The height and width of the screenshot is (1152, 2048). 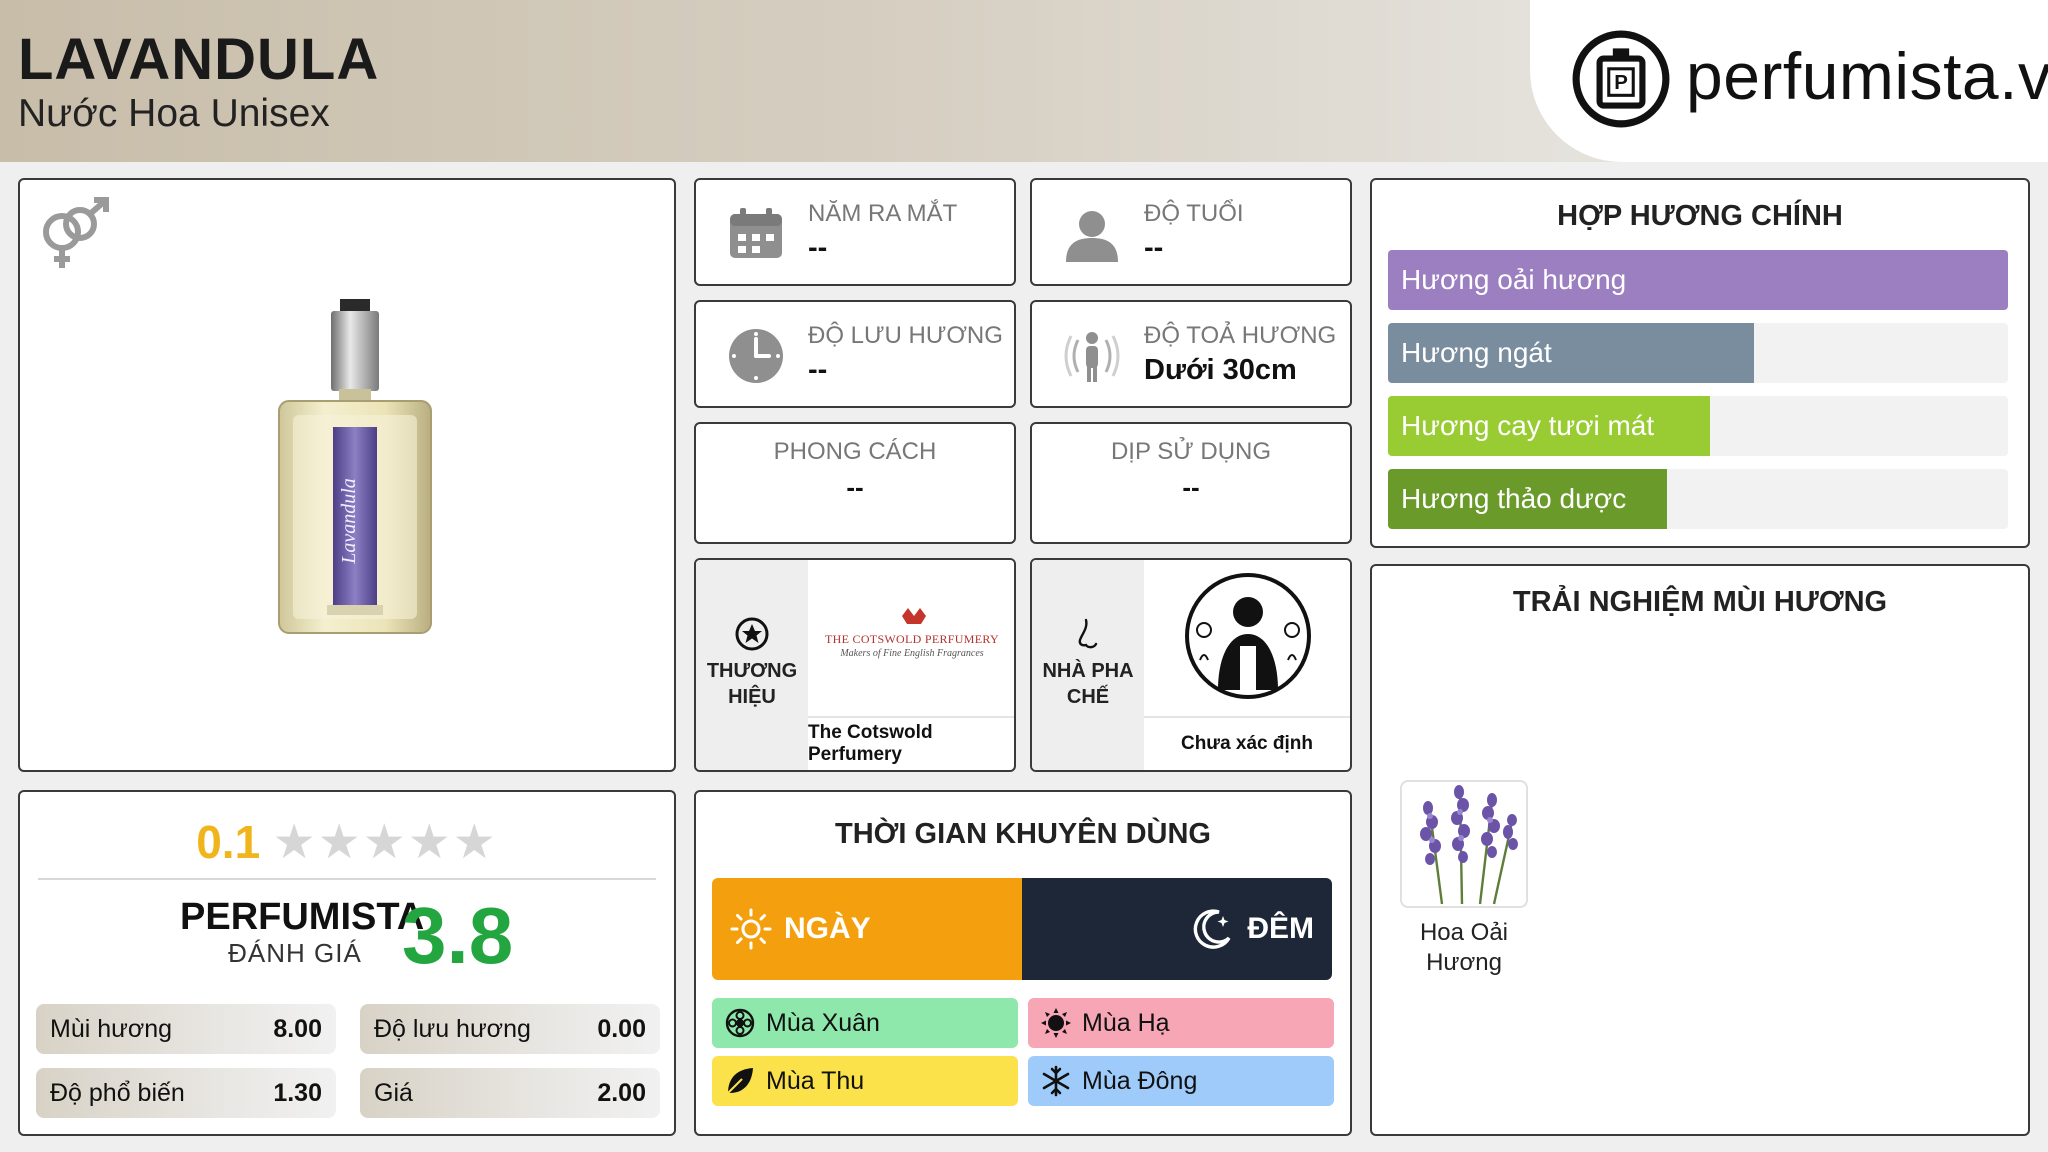 What do you see at coordinates (111, 1028) in the screenshot?
I see `metric-label: Mùi hương` at bounding box center [111, 1028].